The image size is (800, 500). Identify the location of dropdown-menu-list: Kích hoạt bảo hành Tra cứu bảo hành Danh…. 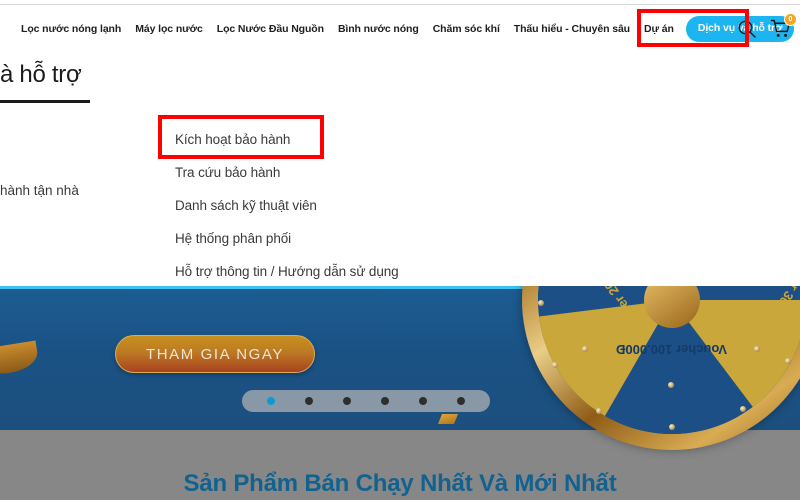
(287, 205).